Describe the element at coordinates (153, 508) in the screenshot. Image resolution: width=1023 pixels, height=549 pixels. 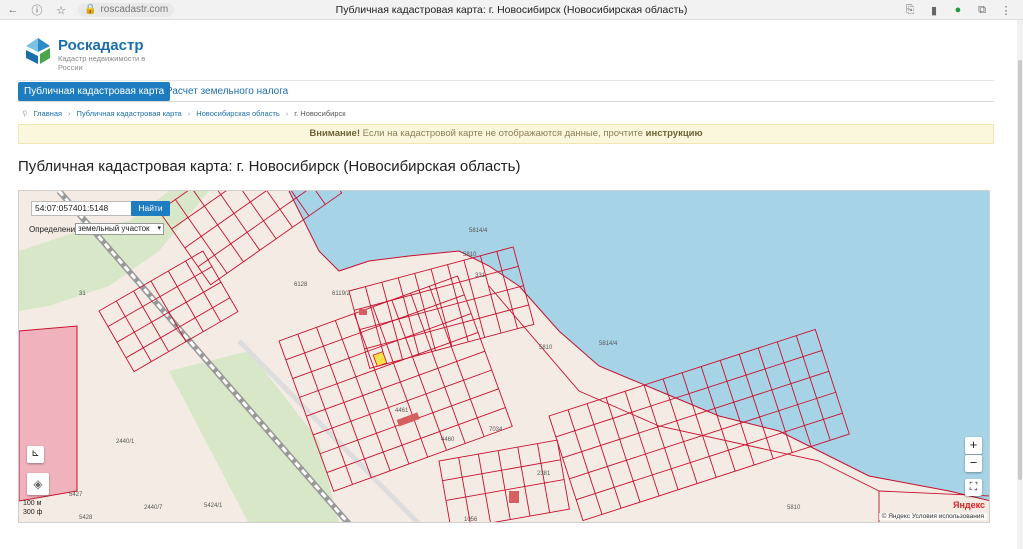
I see `map-label: 2440/7` at that location.